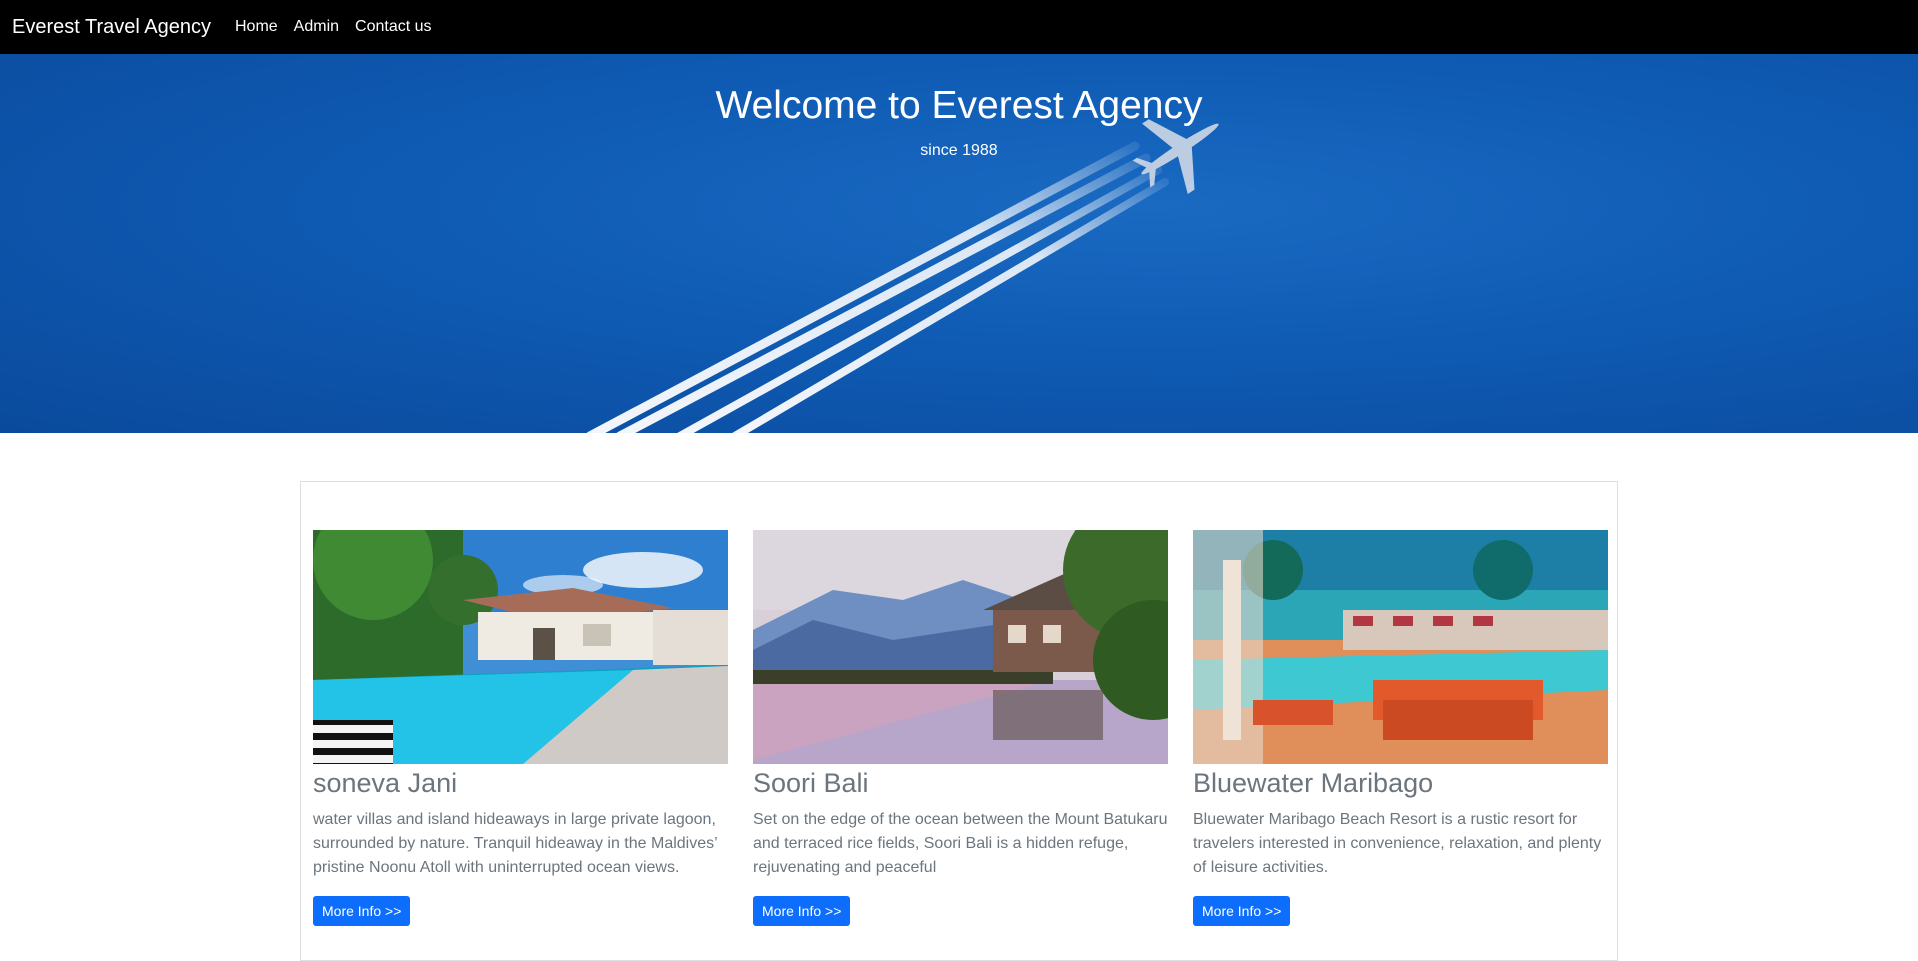  What do you see at coordinates (960, 647) in the screenshot?
I see `soori-bali-image` at bounding box center [960, 647].